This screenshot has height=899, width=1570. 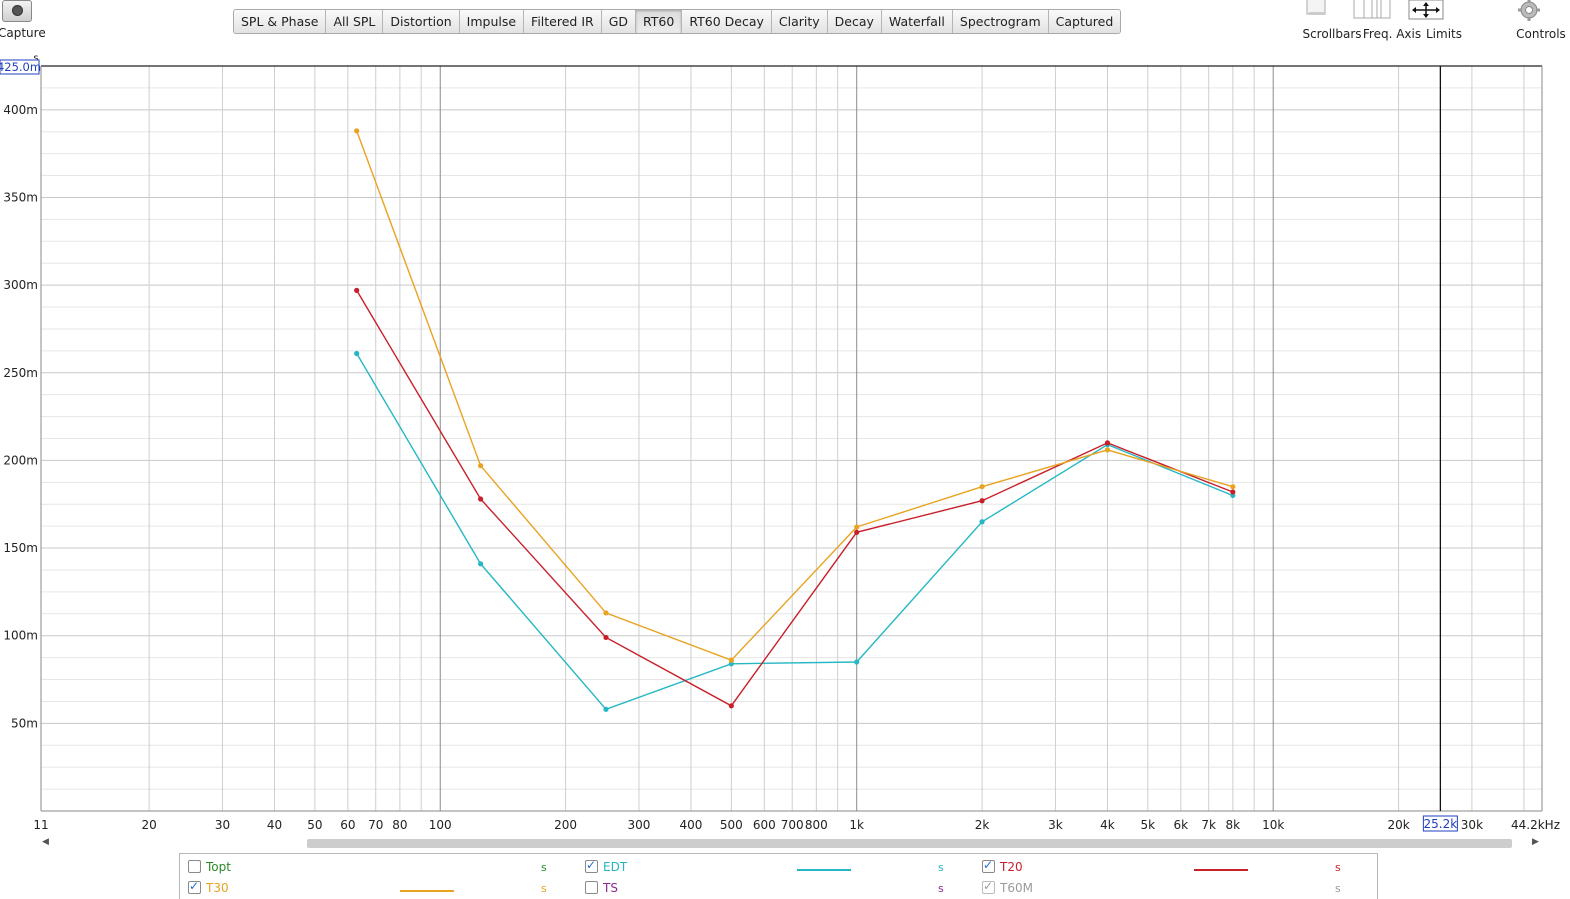 What do you see at coordinates (982, 825) in the screenshot?
I see `x-tick-label: 2k` at bounding box center [982, 825].